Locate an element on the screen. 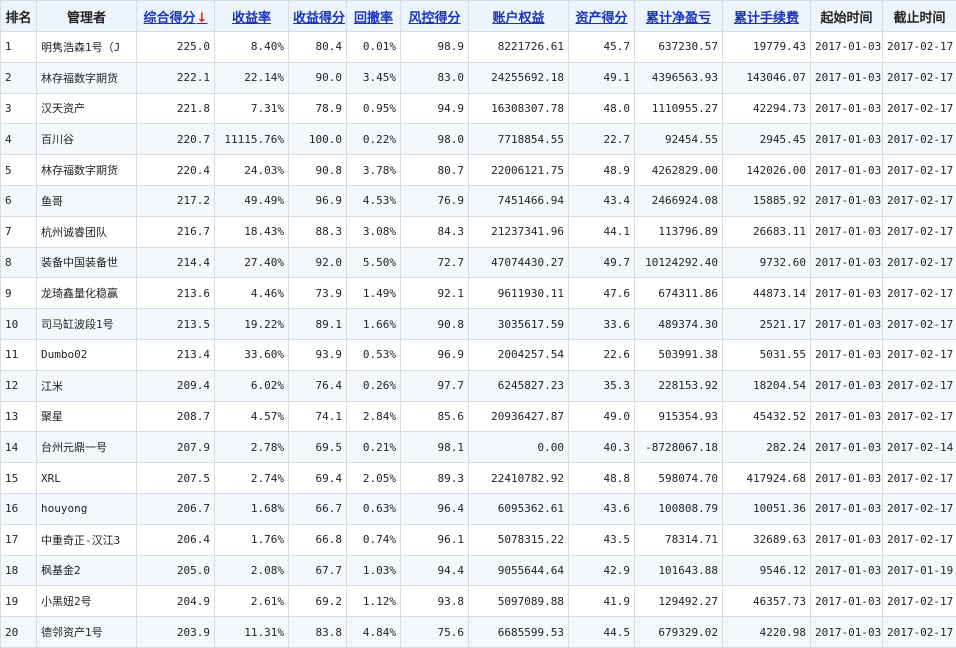  net-profit-cell: 100808.79 is located at coordinates (679, 508).